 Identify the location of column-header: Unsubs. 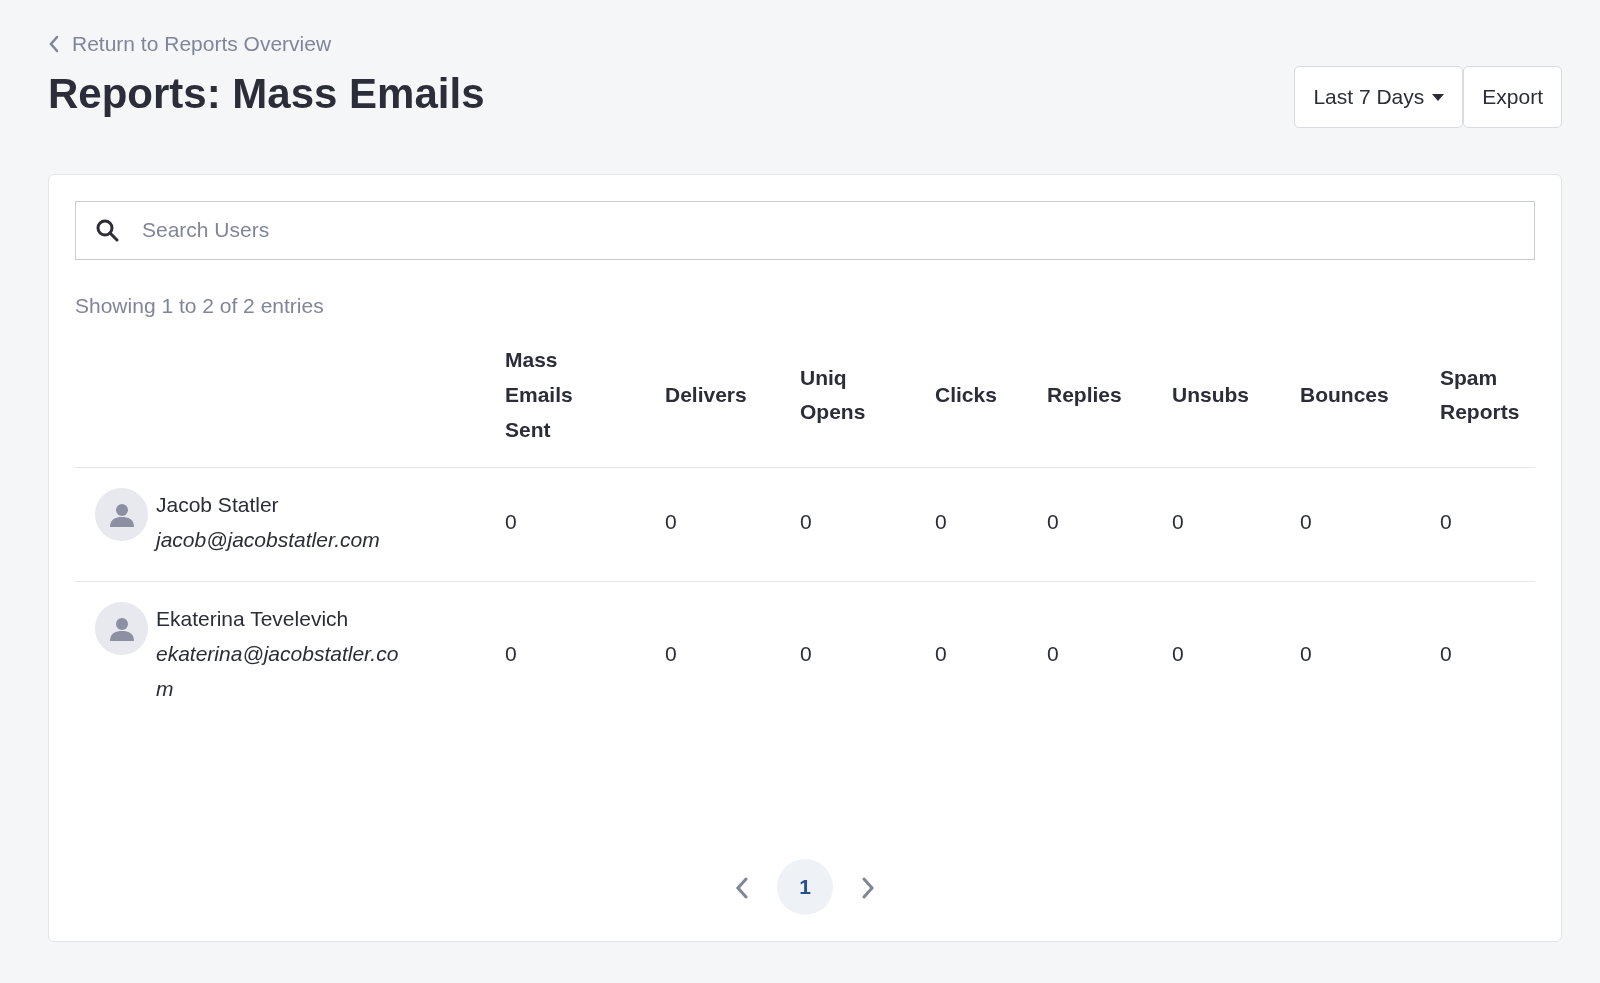
(1211, 394).